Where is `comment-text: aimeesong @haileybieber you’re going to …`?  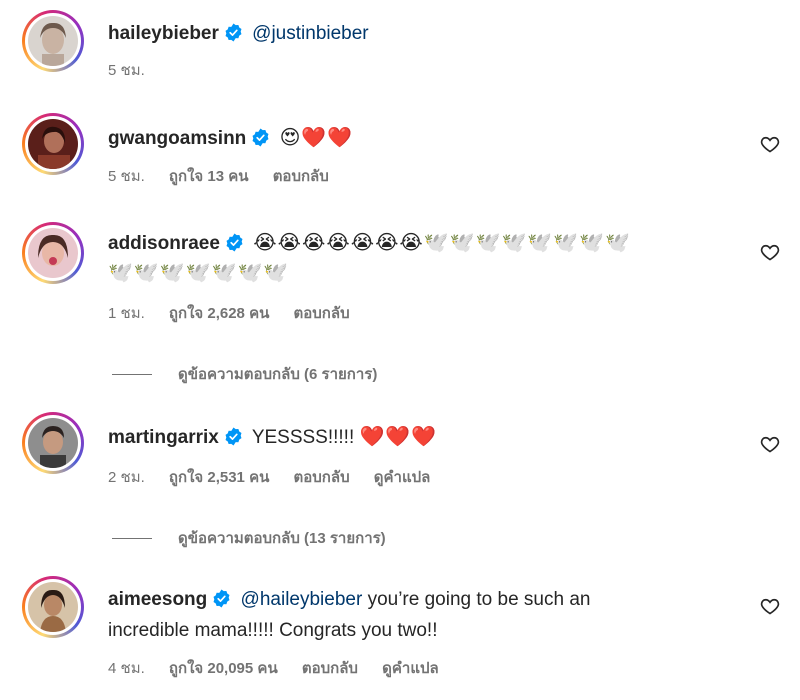 comment-text: aimeesong @haileybieber you’re going to … is located at coordinates (423, 600).